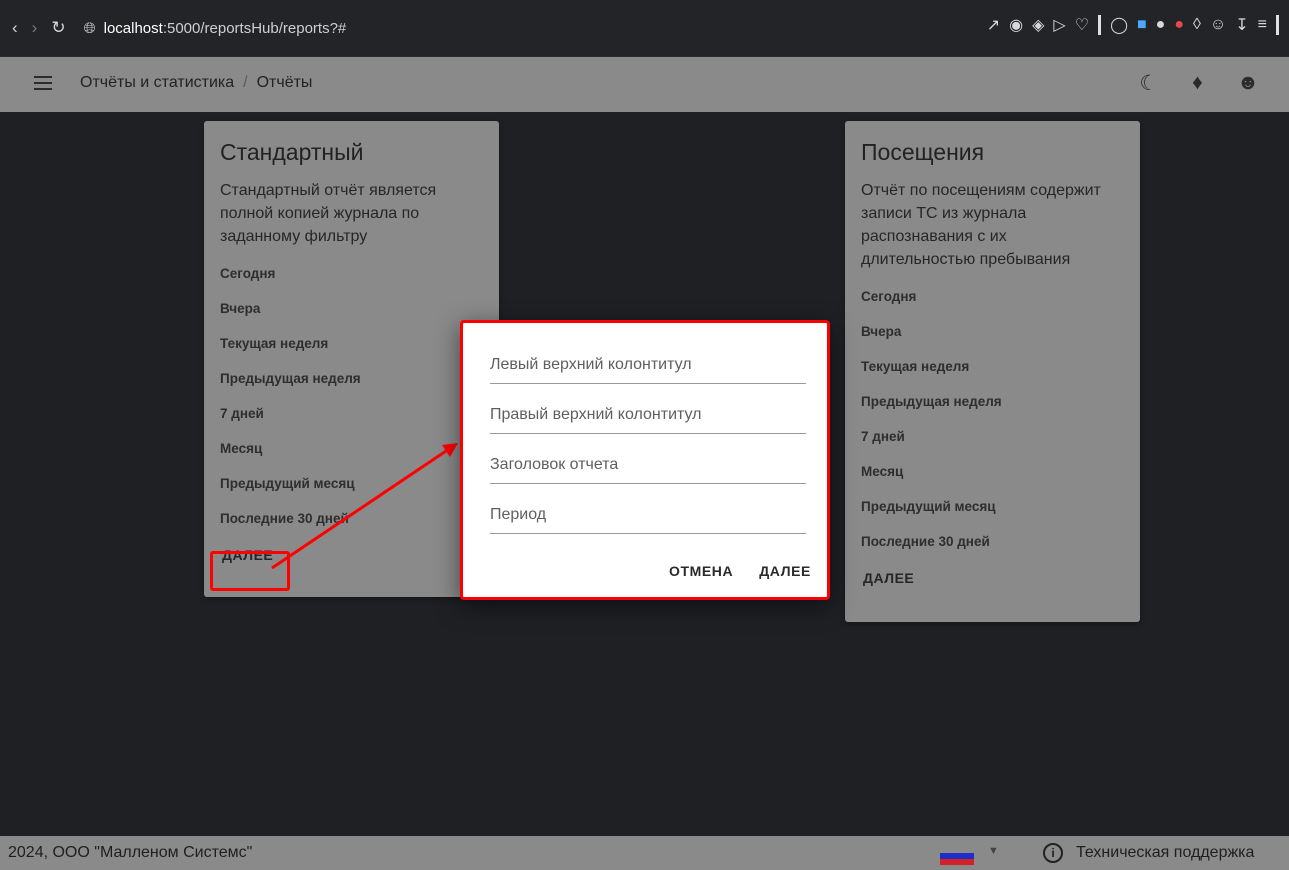  Describe the element at coordinates (1197, 25) in the screenshot. I see `cube-icon: ◊` at that location.